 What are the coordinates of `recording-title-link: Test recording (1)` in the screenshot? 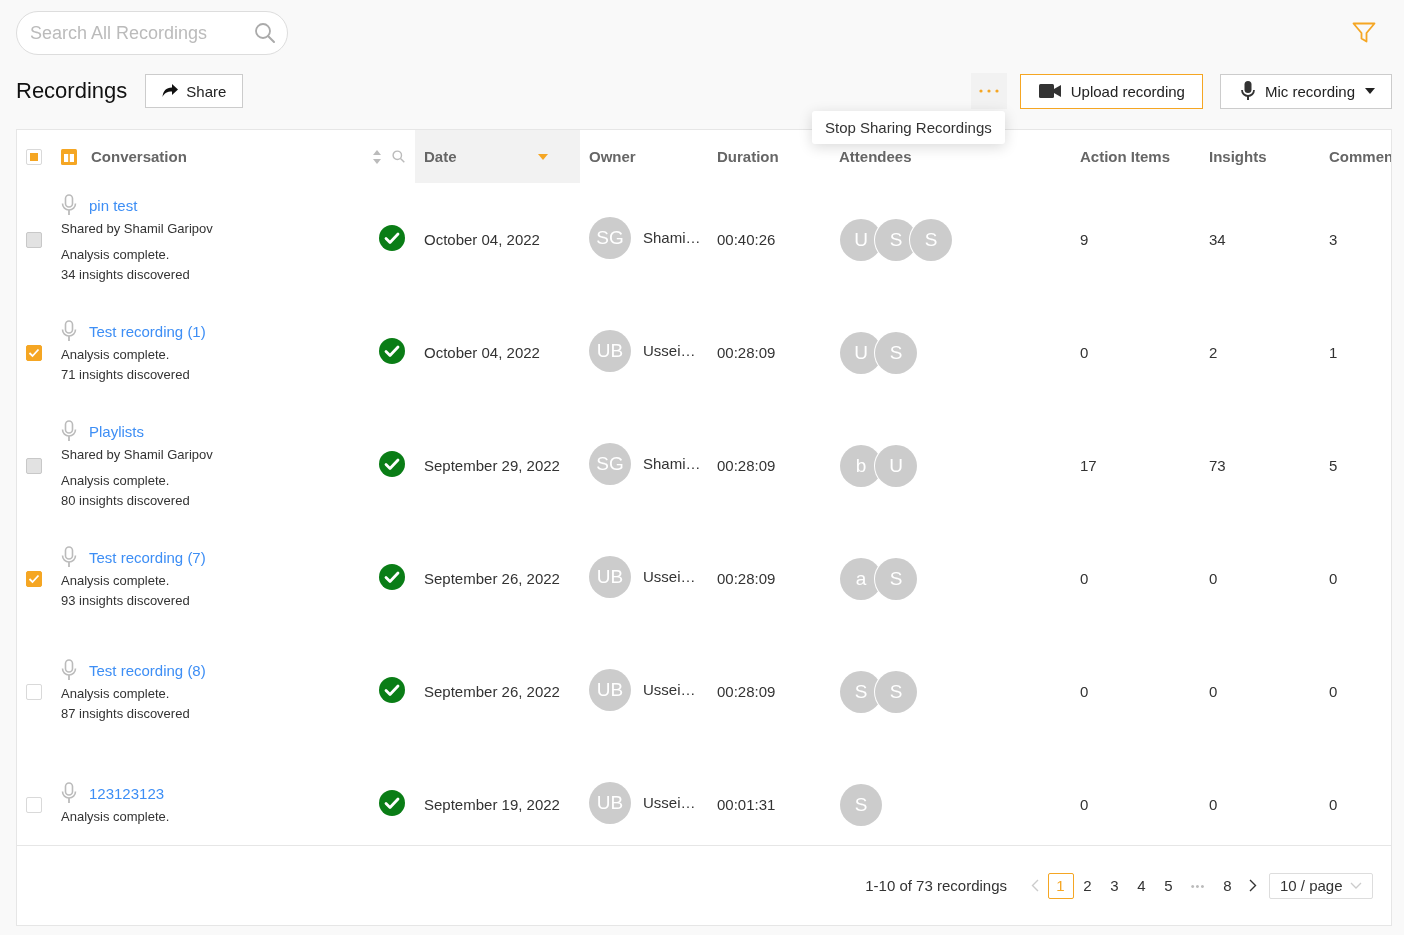 It's located at (147, 331).